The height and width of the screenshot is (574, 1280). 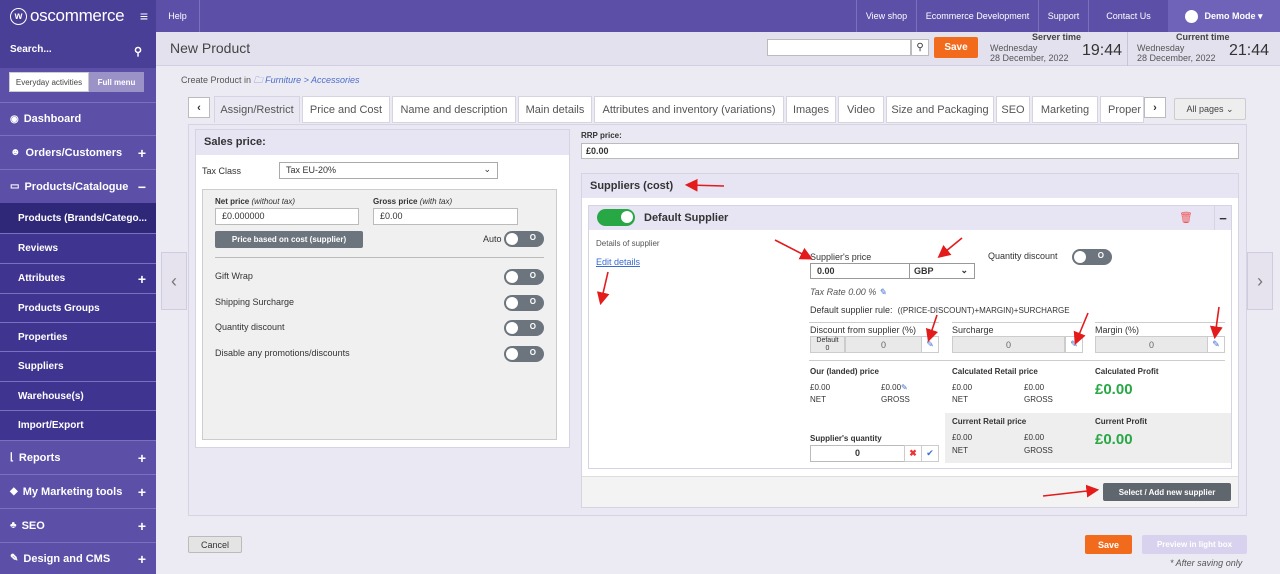 What do you see at coordinates (199, 107) in the screenshot?
I see `tabs-prev-button: ‹` at bounding box center [199, 107].